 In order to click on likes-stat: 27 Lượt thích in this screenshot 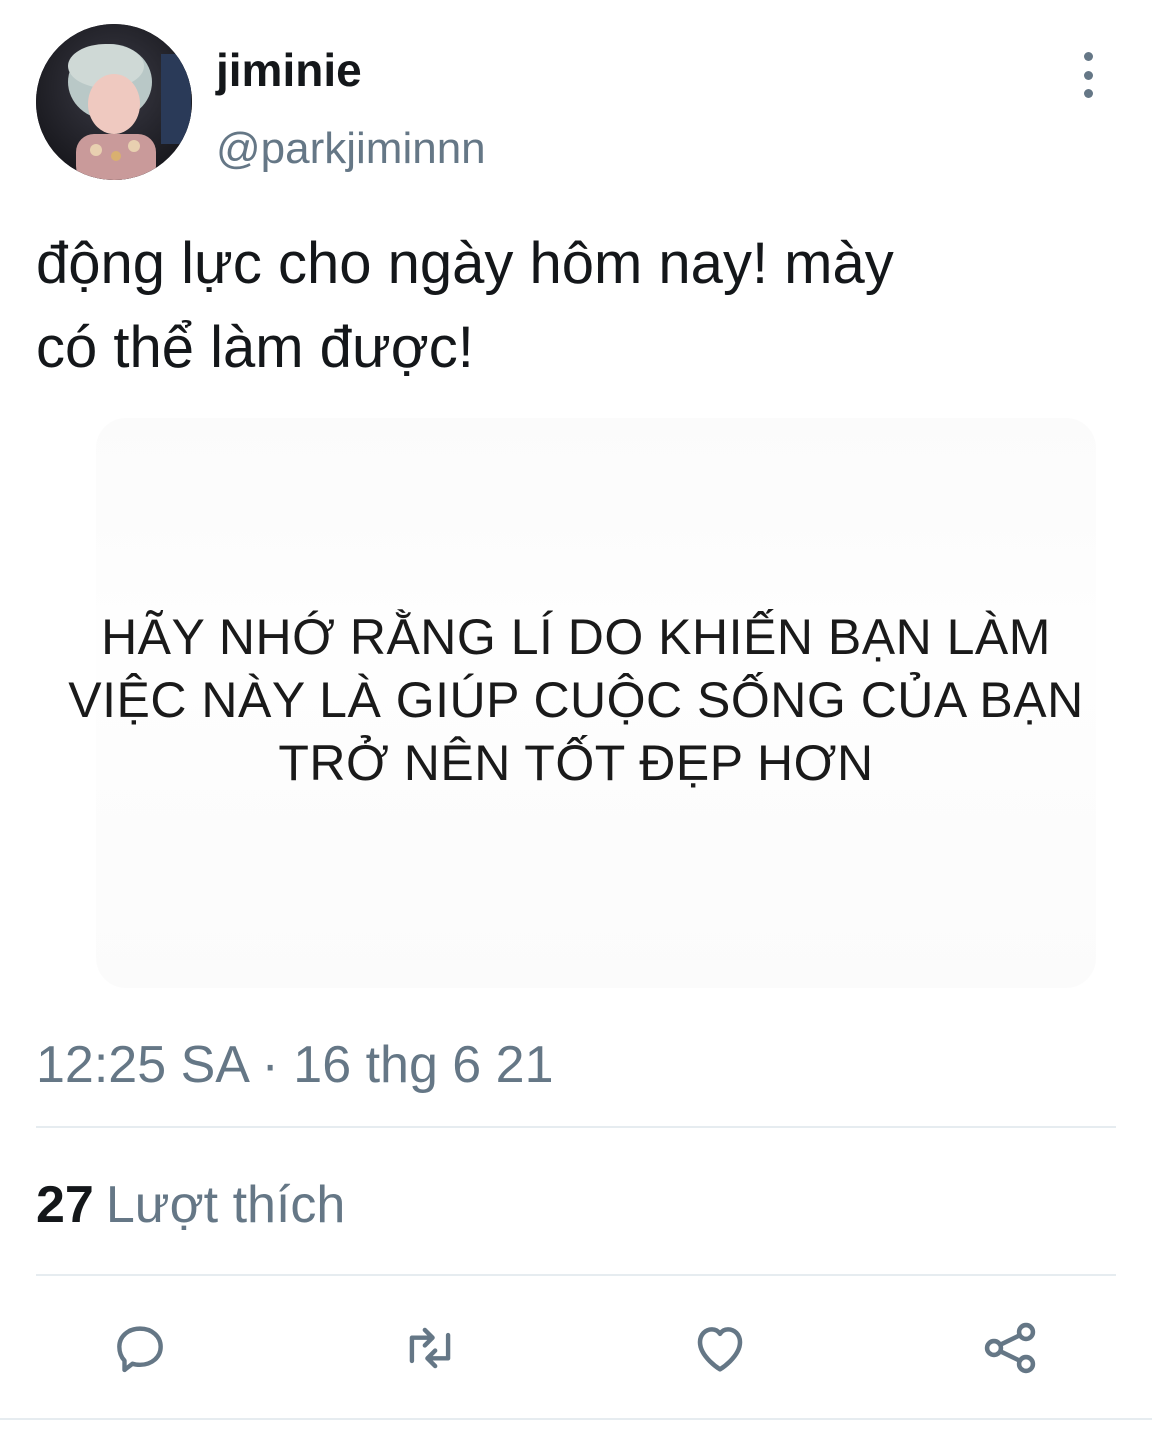, I will do `click(190, 1205)`.